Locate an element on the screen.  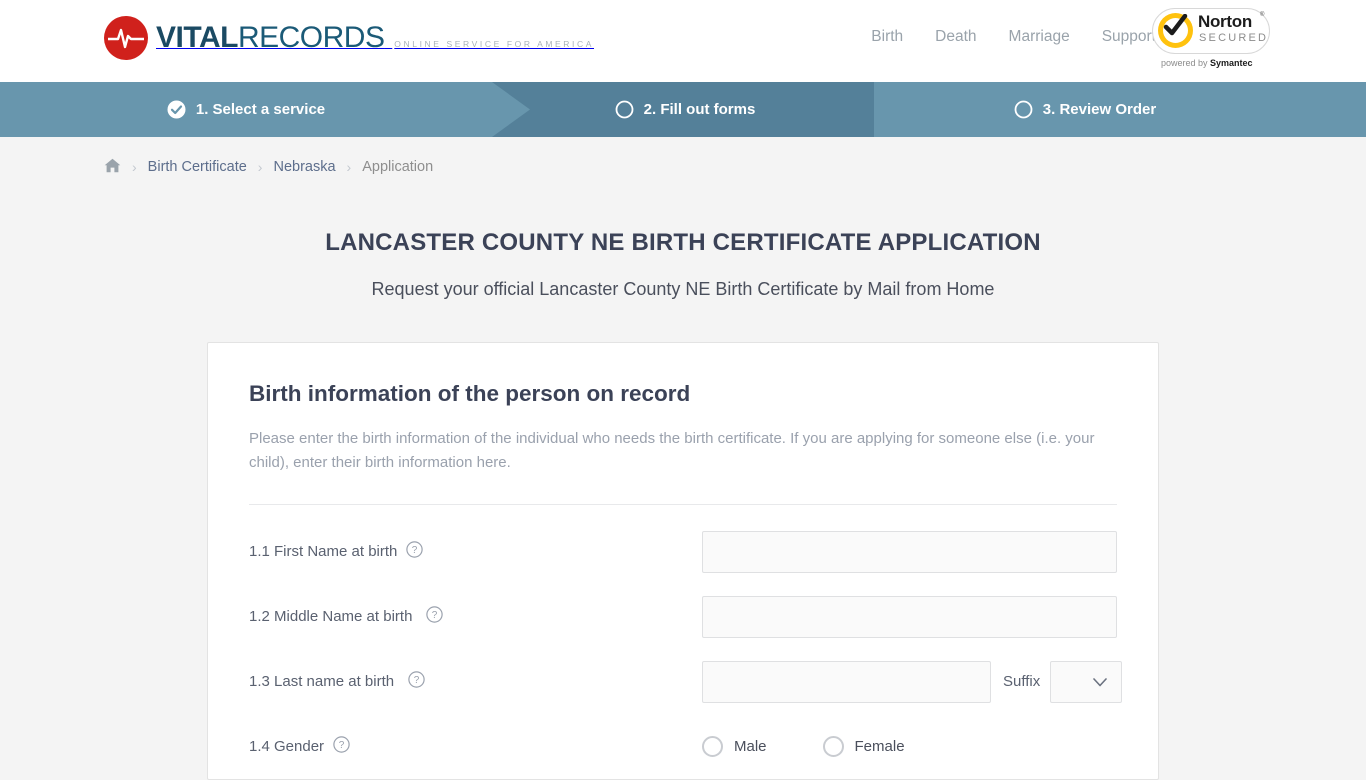
gender-option-female-label: Female is located at coordinates (879, 746).